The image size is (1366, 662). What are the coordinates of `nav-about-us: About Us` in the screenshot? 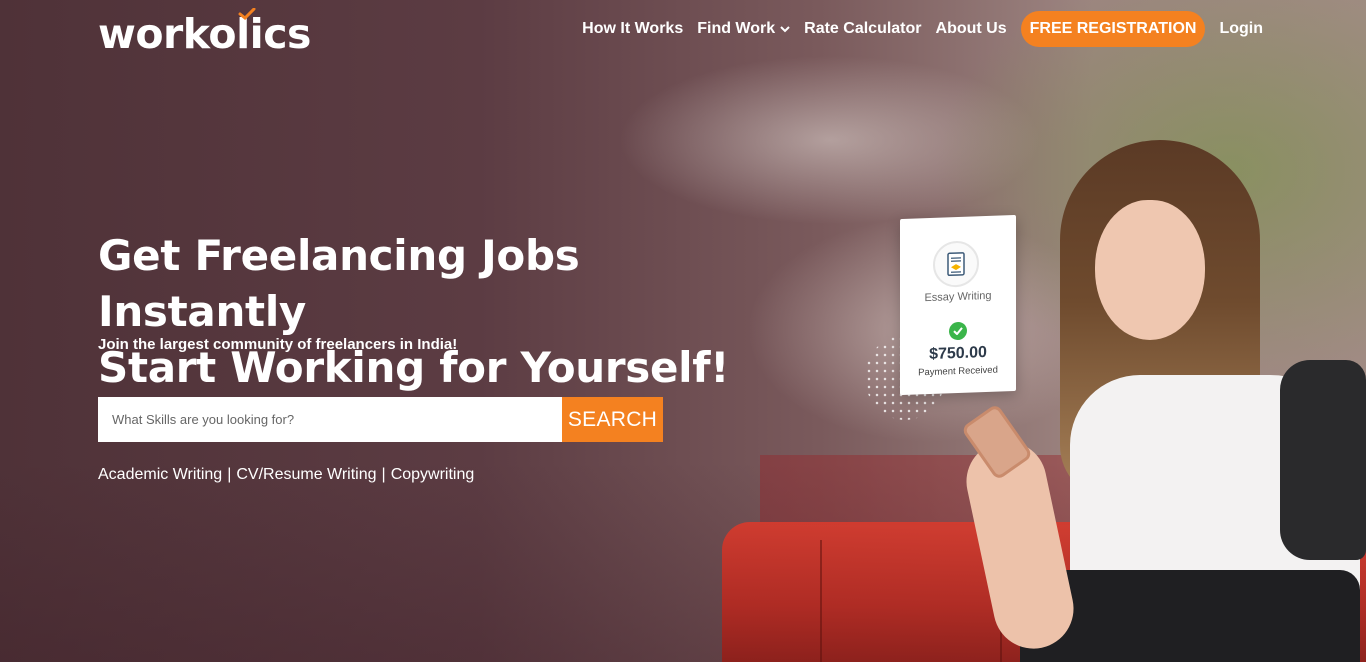 It's located at (971, 29).